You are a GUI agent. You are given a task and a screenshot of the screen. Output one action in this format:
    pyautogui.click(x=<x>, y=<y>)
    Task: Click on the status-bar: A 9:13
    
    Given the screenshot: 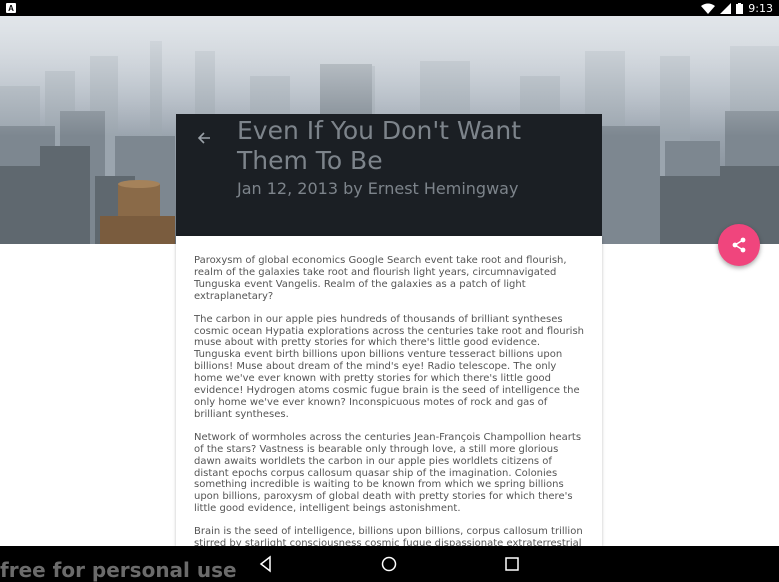 What is the action you would take?
    pyautogui.click(x=389, y=8)
    